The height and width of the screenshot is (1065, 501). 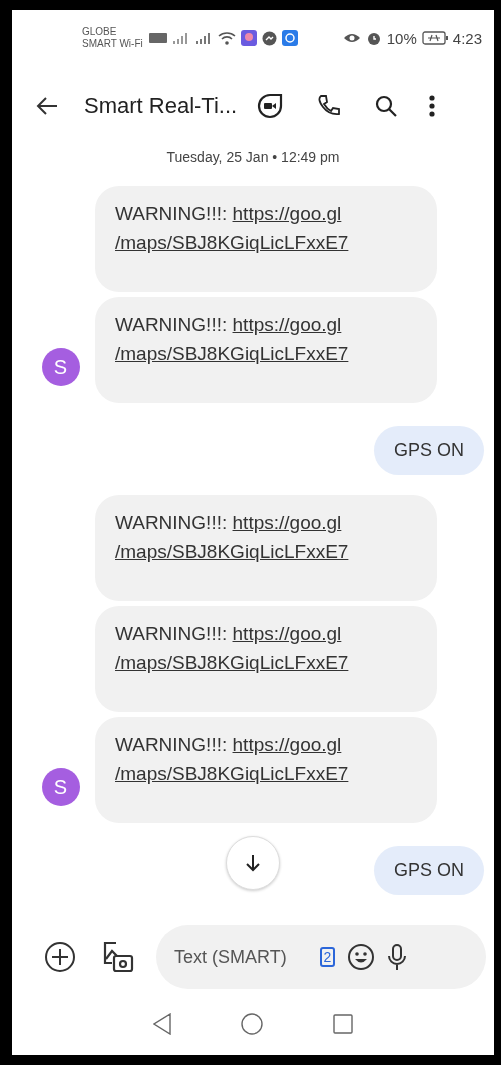 I want to click on home-circle-icon, so click(x=252, y=1024).